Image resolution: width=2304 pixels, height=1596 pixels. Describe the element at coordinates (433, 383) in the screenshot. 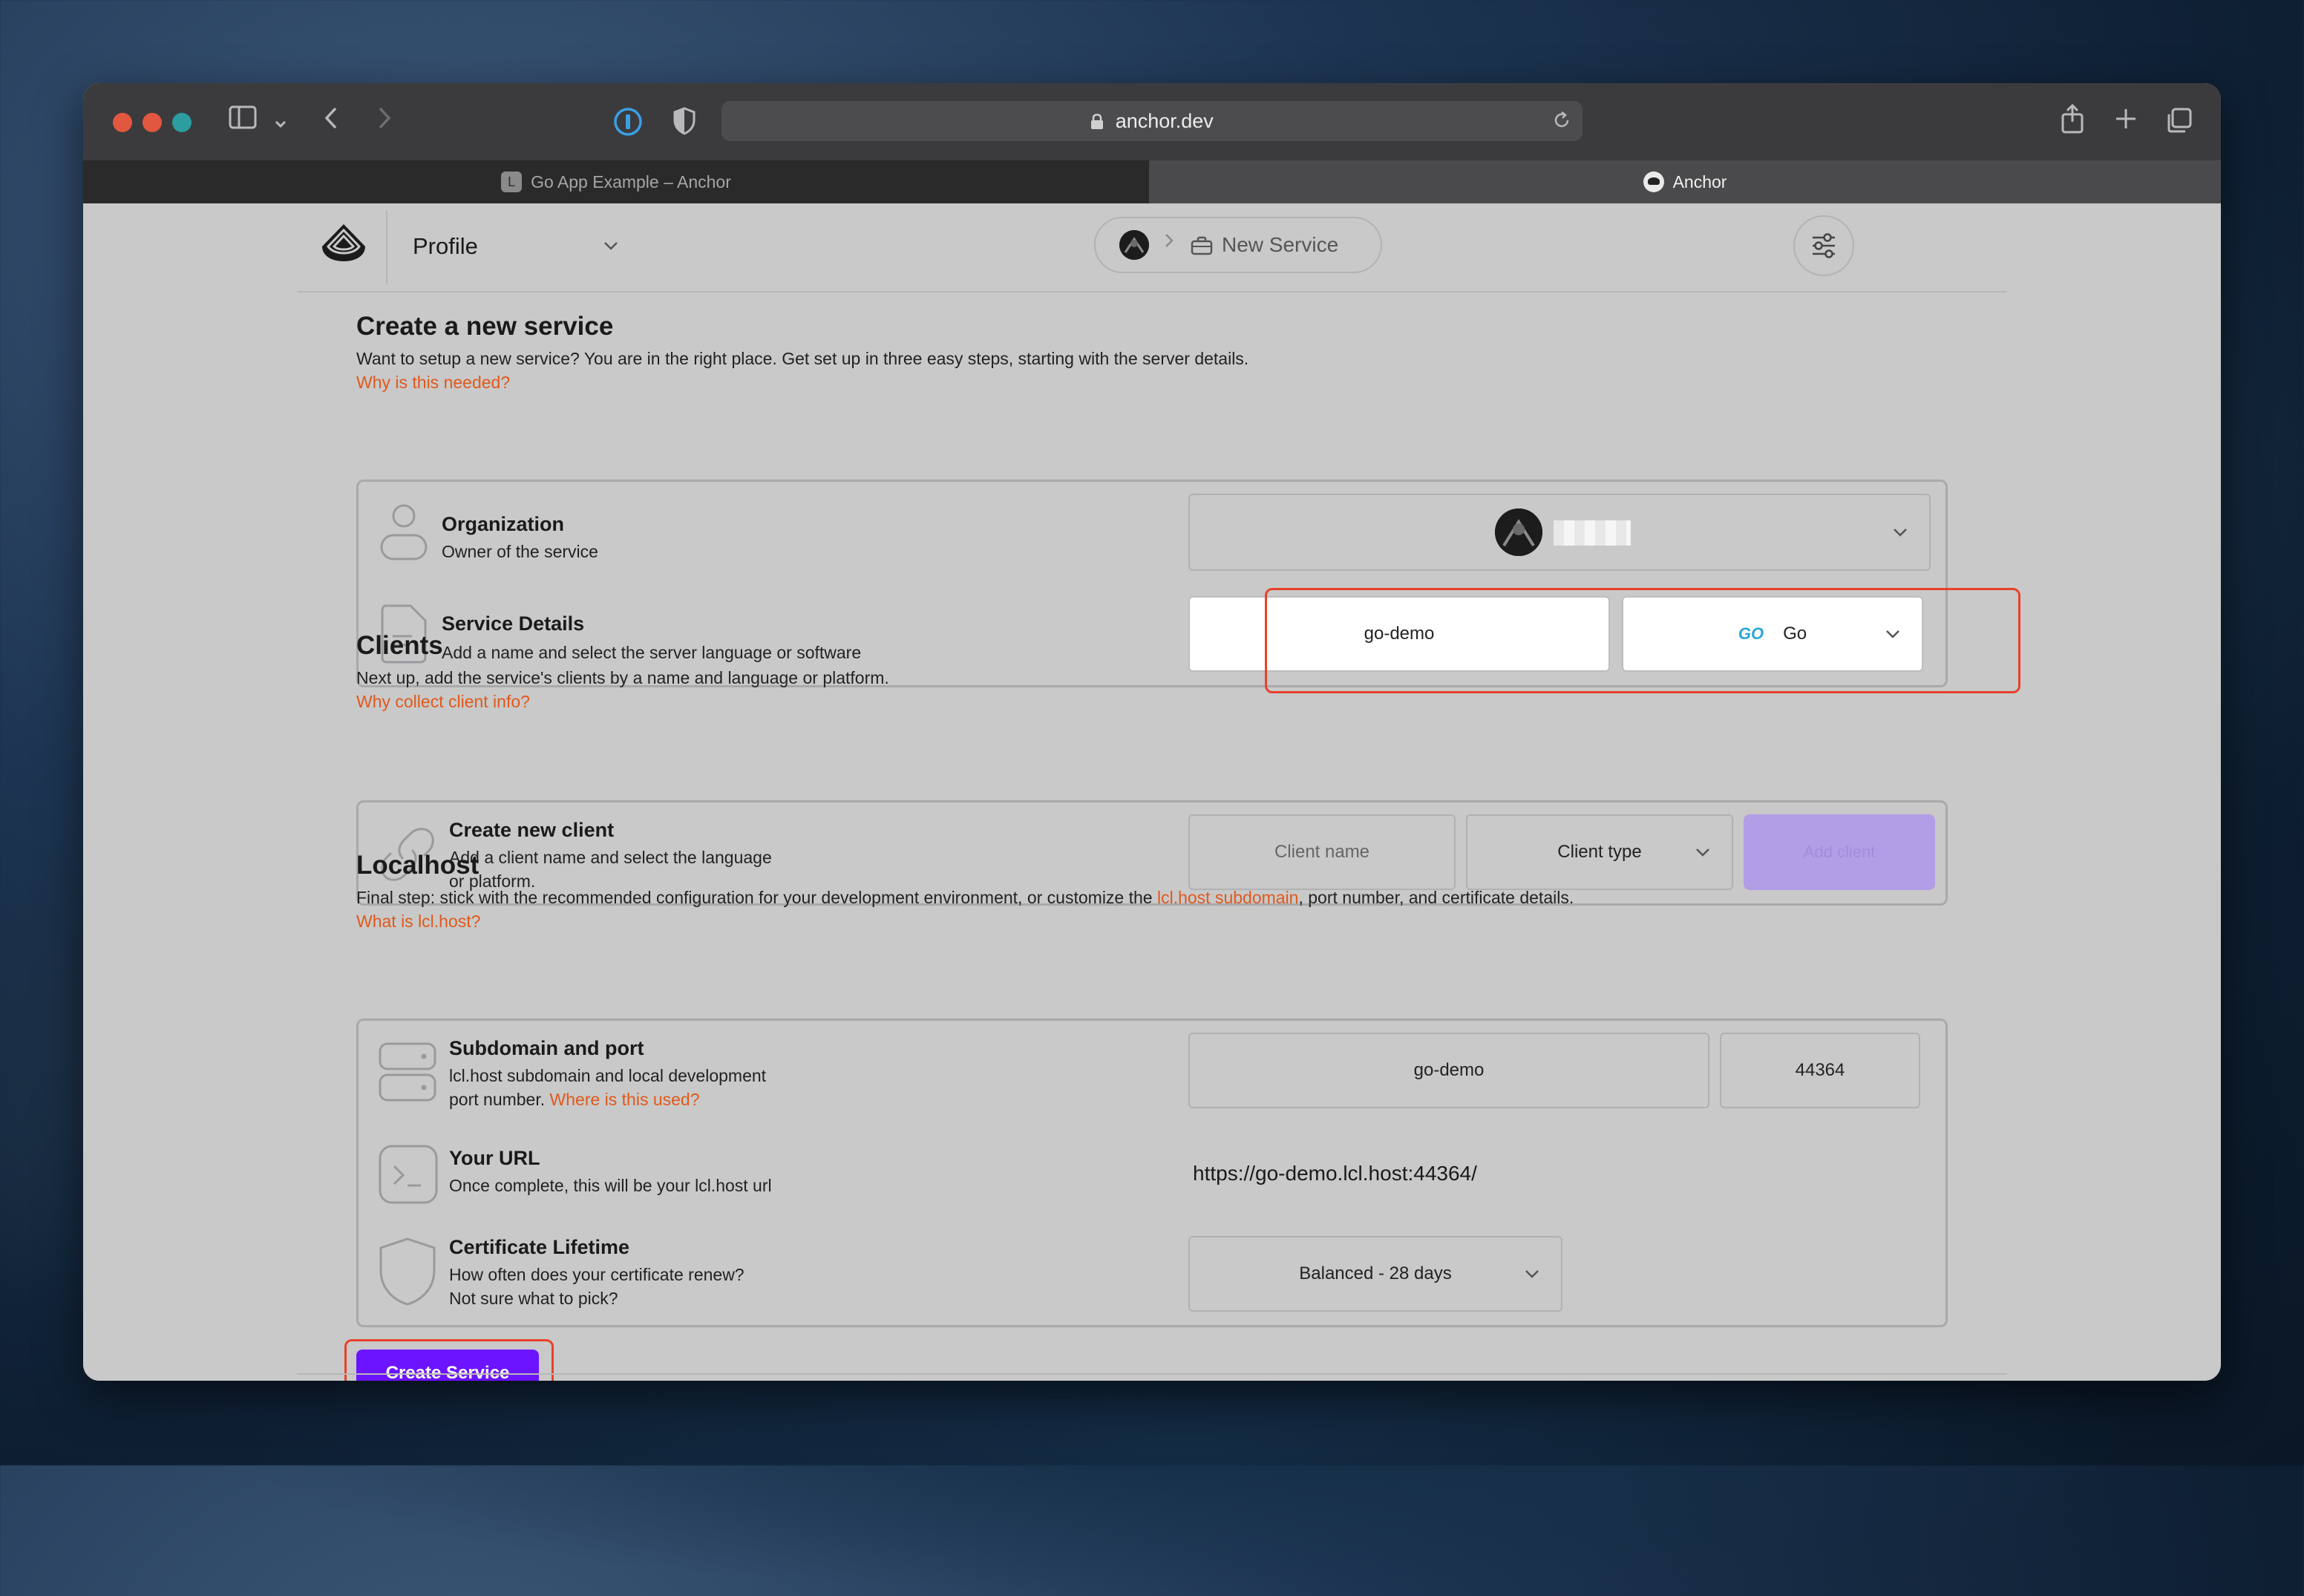

I see `why-needed-link: Why is this needed?` at that location.